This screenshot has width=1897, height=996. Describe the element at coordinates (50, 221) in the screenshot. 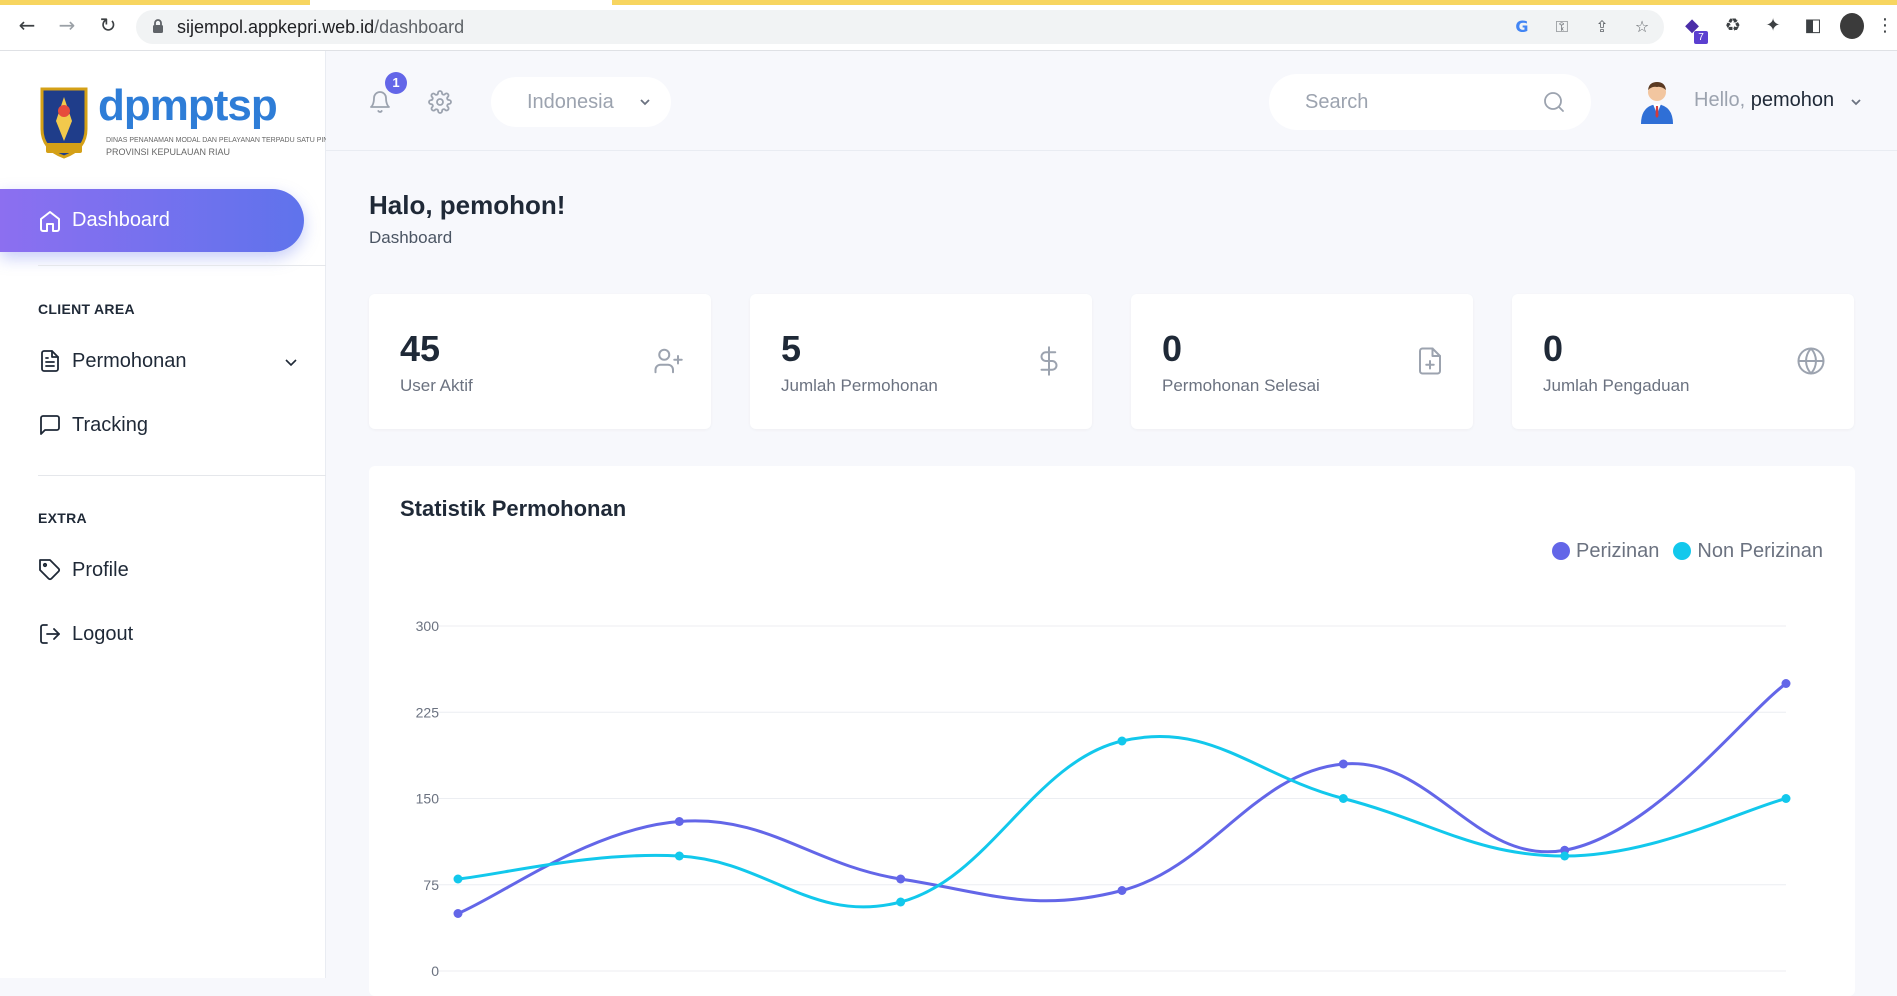

I see `home-icon` at that location.